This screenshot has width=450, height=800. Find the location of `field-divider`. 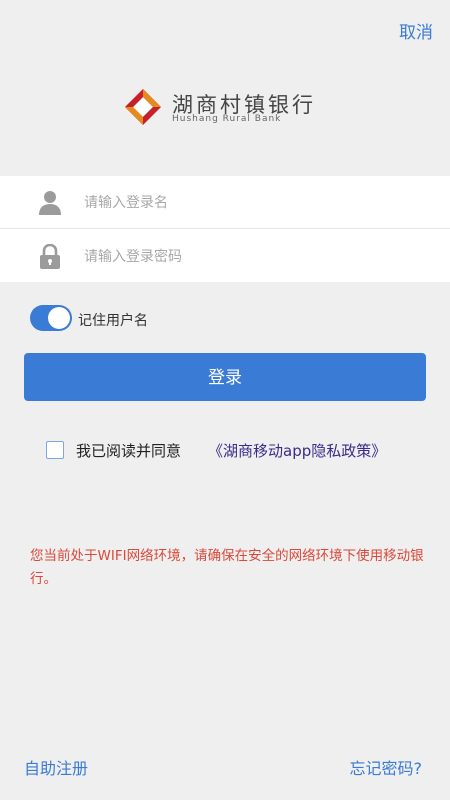

field-divider is located at coordinates (225, 228).